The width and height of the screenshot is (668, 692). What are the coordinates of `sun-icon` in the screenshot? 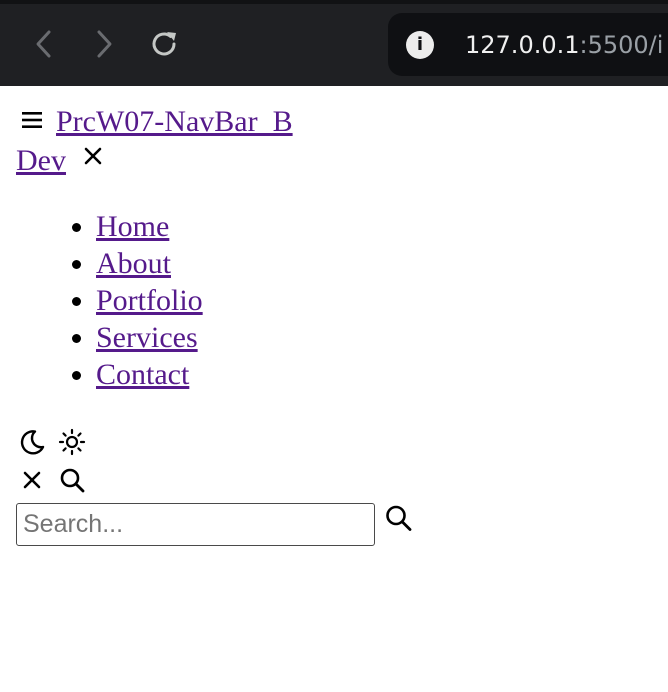 It's located at (72, 442).